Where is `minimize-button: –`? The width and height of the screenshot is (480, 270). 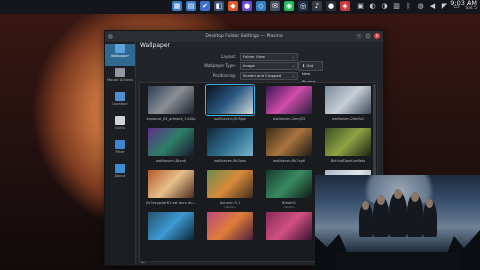 minimize-button: – is located at coordinates (359, 36).